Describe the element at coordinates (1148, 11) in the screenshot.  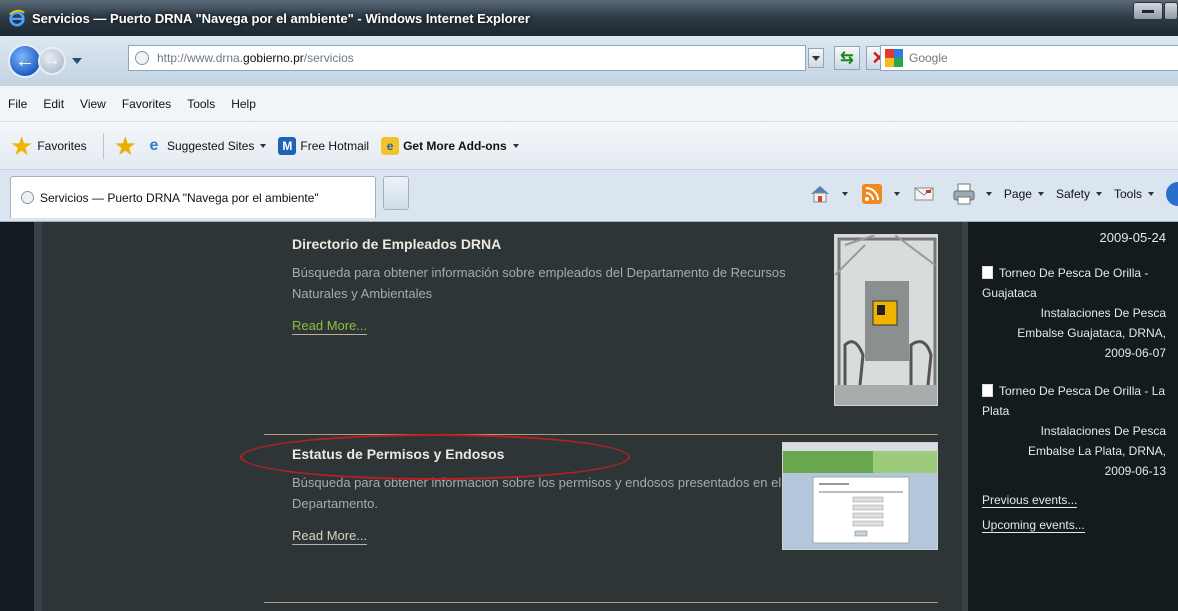
I see `minimize-button` at that location.